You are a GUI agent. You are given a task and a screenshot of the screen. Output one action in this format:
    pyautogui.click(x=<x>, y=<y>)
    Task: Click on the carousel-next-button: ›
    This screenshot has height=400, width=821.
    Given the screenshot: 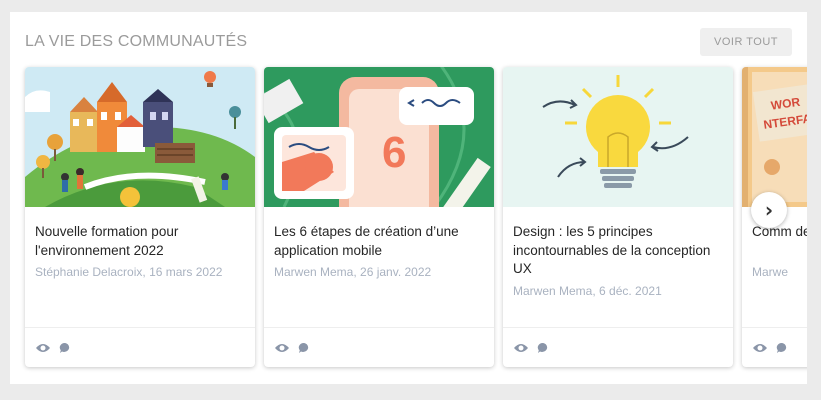 What is the action you would take?
    pyautogui.click(x=769, y=210)
    